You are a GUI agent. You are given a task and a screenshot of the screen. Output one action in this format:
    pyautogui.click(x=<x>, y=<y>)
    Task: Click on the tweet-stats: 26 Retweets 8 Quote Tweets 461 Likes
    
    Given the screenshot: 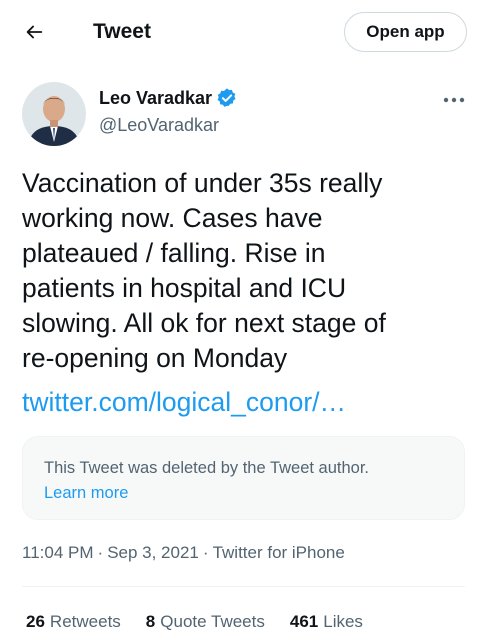 What is the action you would take?
    pyautogui.click(x=207, y=622)
    